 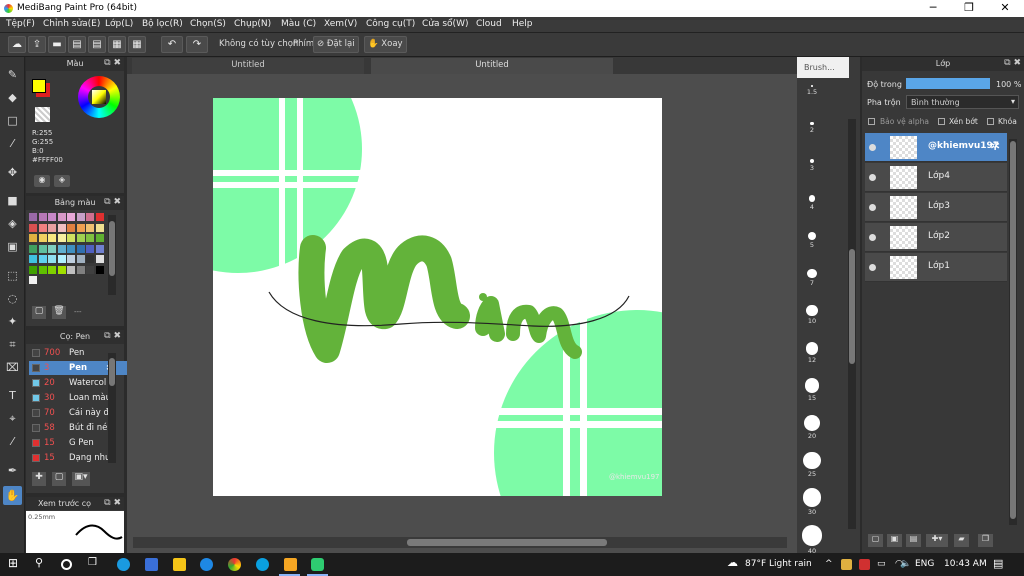 I want to click on menu-view: Xem(V), so click(x=340, y=24).